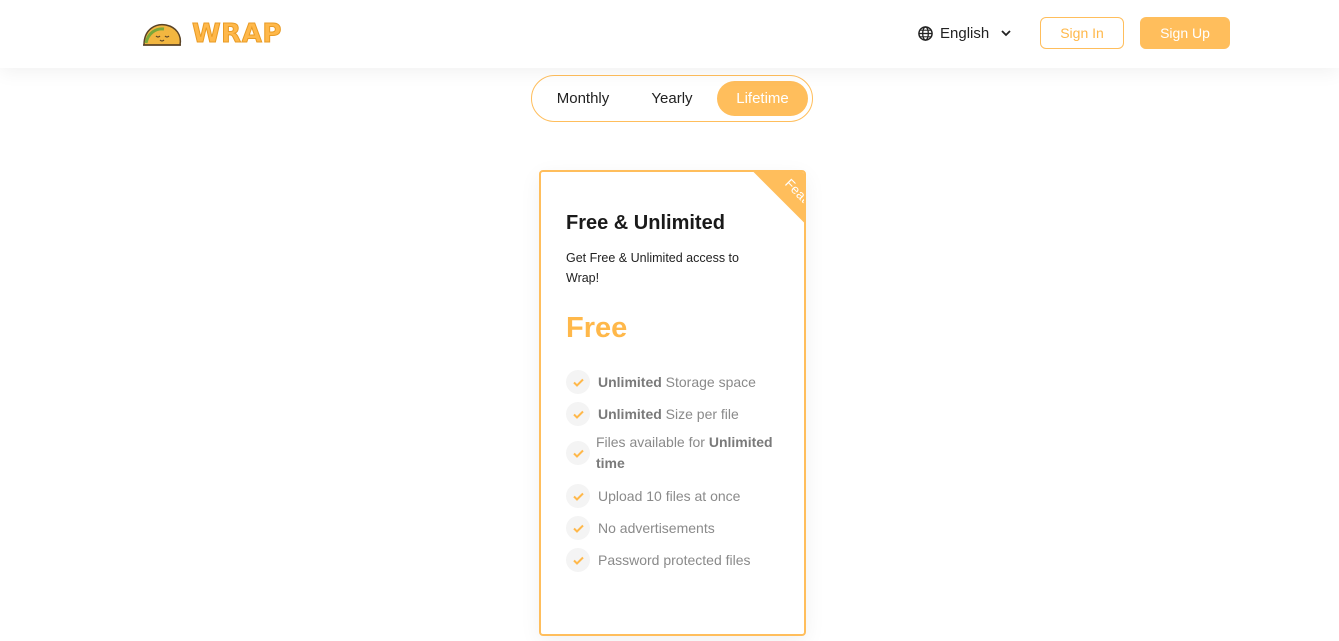  I want to click on taco-logo-icon, so click(162, 34).